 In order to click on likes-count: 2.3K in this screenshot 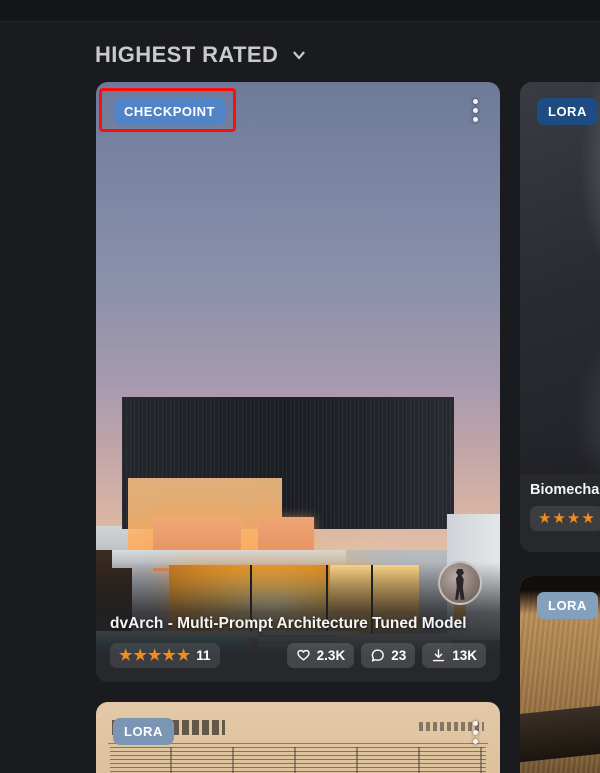, I will do `click(331, 655)`.